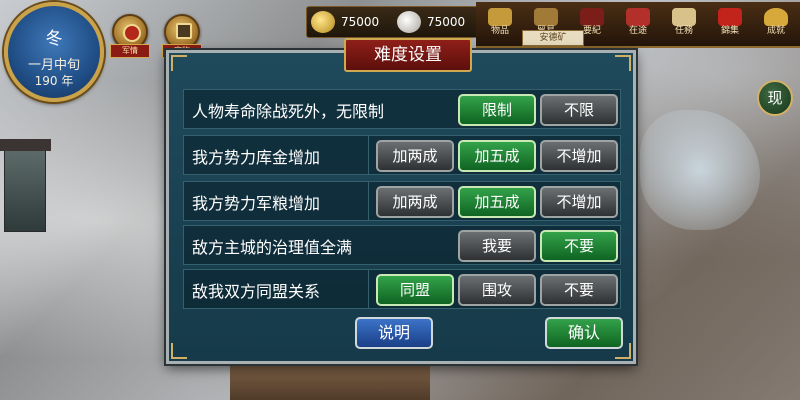  Describe the element at coordinates (408, 55) in the screenshot. I see `dialog-title: 难度设置` at that location.